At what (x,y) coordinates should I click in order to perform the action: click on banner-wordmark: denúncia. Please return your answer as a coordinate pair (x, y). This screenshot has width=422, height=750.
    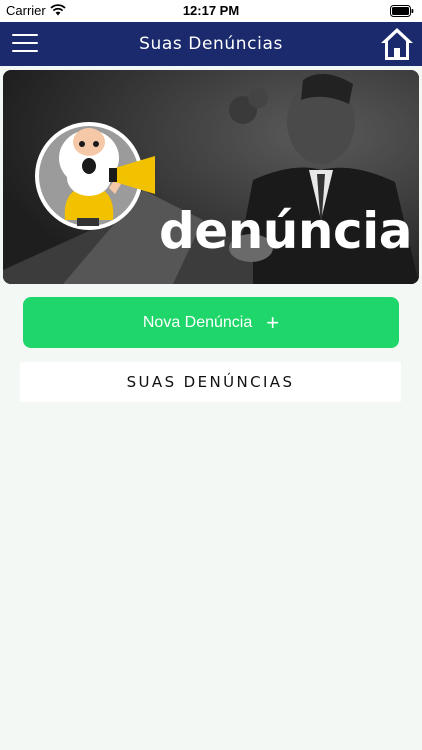
    Looking at the image, I should click on (286, 231).